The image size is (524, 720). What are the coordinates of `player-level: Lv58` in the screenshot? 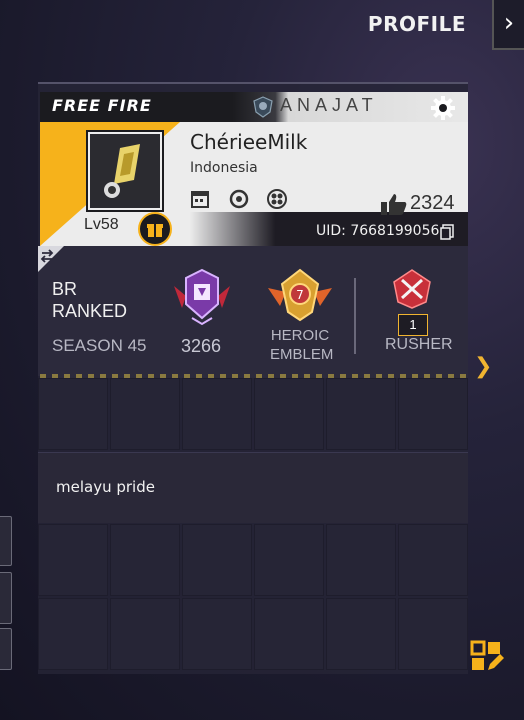 It's located at (101, 224).